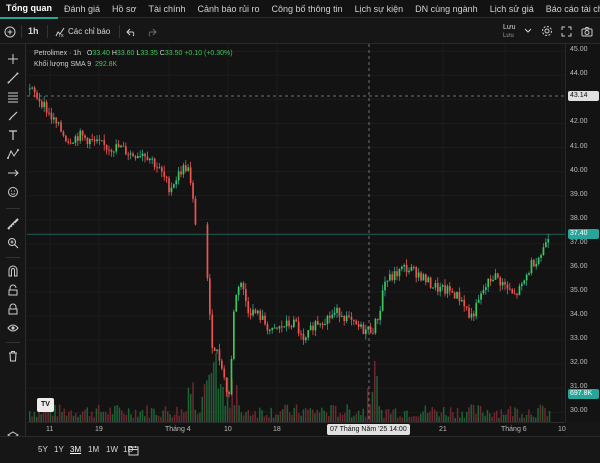  I want to click on fib-tool-icon, so click(13, 97).